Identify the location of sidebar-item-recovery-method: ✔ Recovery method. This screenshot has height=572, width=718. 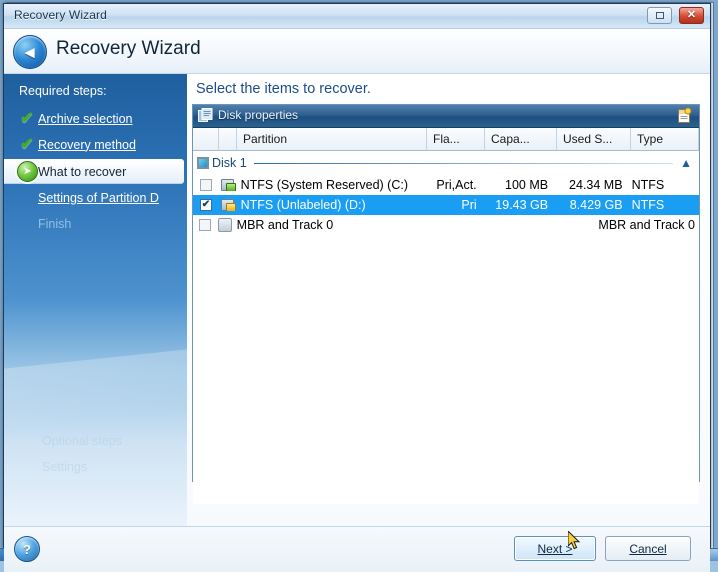
(95, 144).